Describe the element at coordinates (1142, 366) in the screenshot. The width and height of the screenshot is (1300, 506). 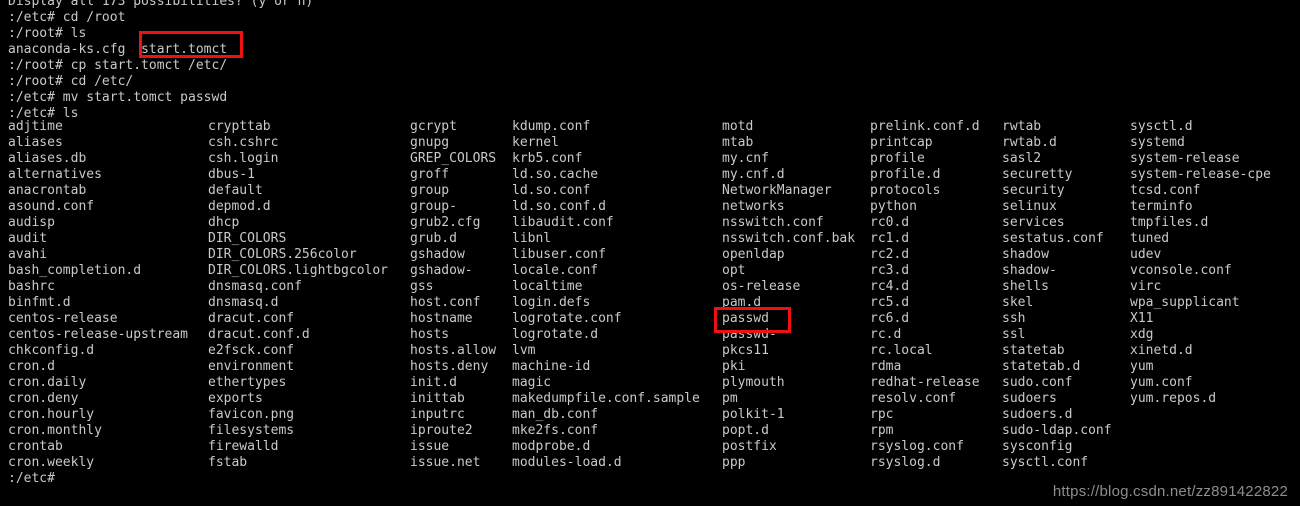
I see `listing-entry: yum` at that location.